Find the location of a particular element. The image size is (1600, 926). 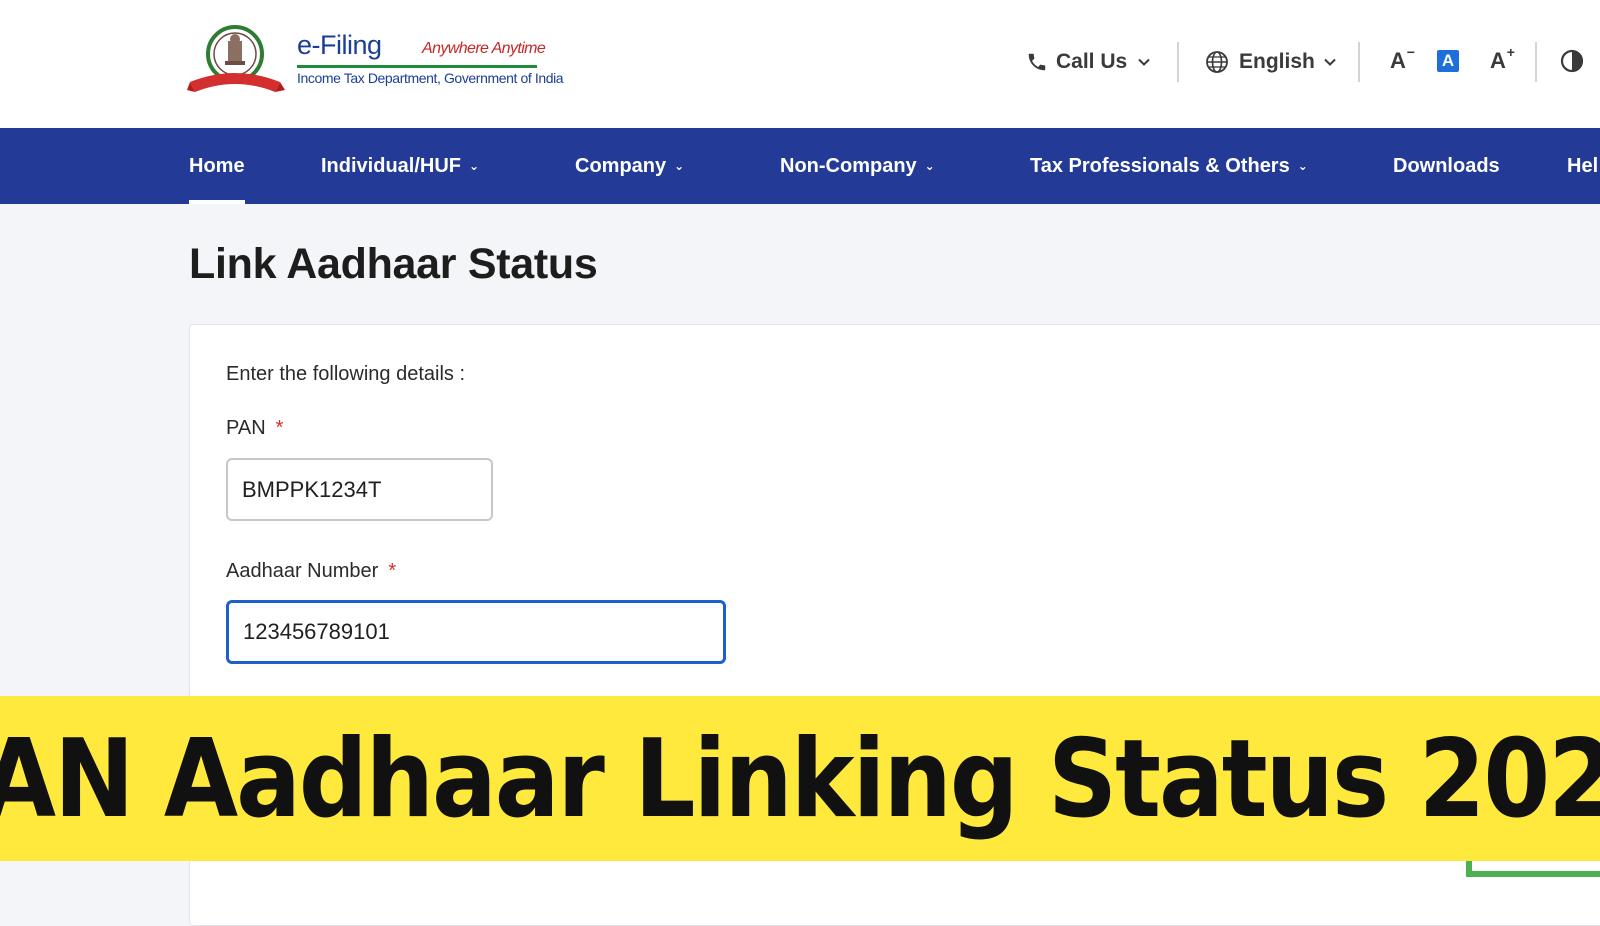

banner-text: PAN Aadhaar Linking Status 2026 is located at coordinates (800, 778).